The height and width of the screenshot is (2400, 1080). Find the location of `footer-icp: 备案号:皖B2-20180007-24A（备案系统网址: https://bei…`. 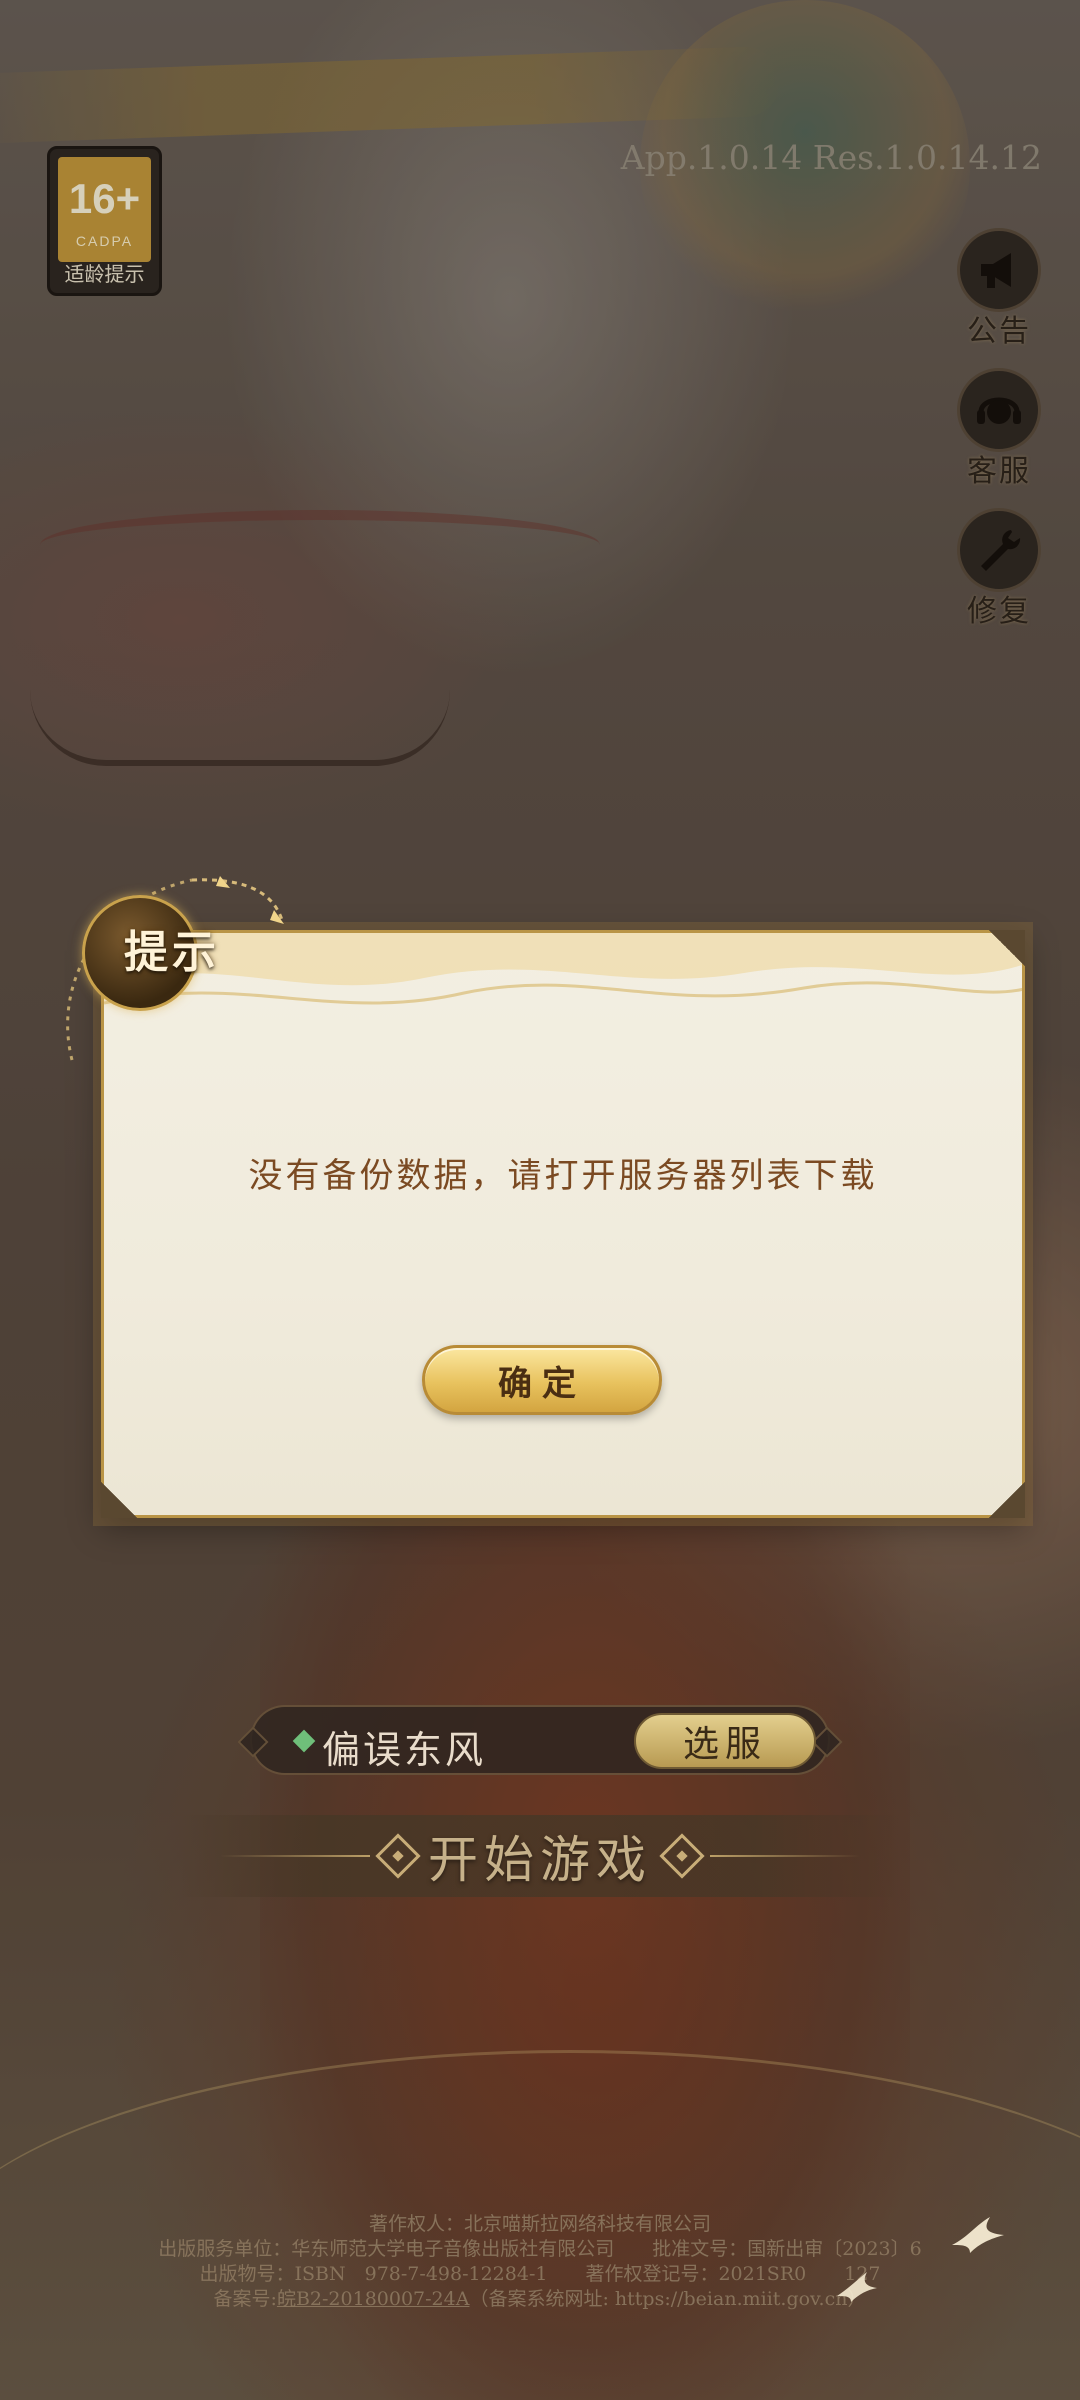

footer-icp: 备案号:皖B2-20180007-24A（备案系统网址: https://bei… is located at coordinates (540, 2299).